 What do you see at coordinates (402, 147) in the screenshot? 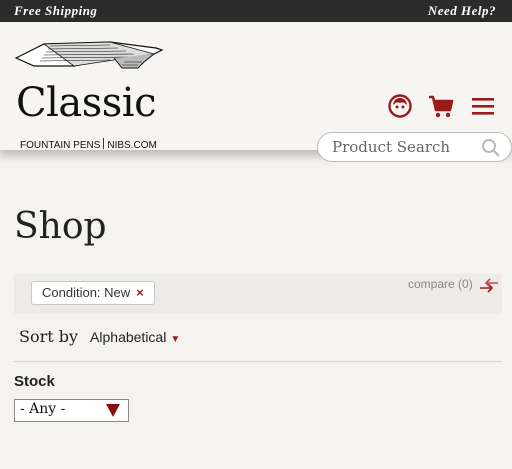
I see `search-input` at bounding box center [402, 147].